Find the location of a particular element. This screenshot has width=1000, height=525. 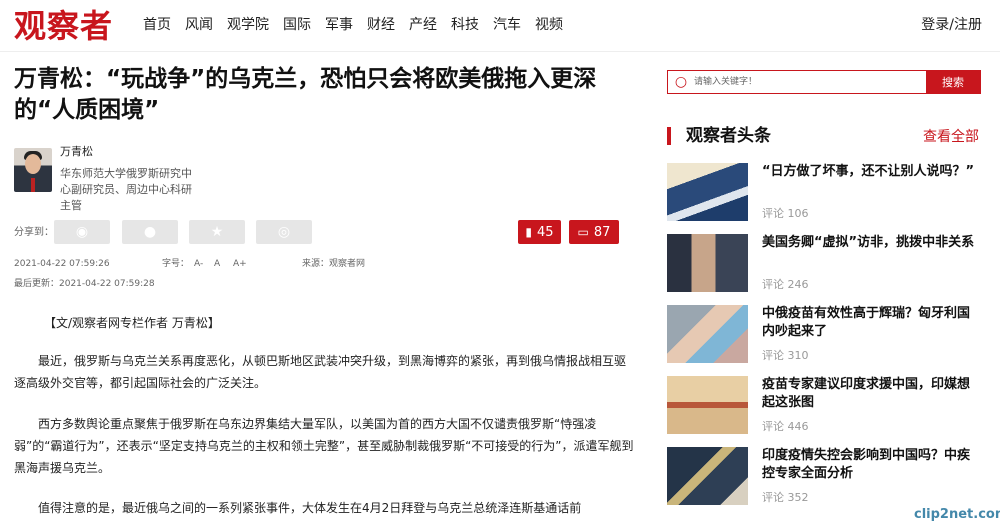

headline-item: 印度疫情失控会影响到中国吗？中疾控专家全面分析 评论 352 is located at coordinates (827, 477).